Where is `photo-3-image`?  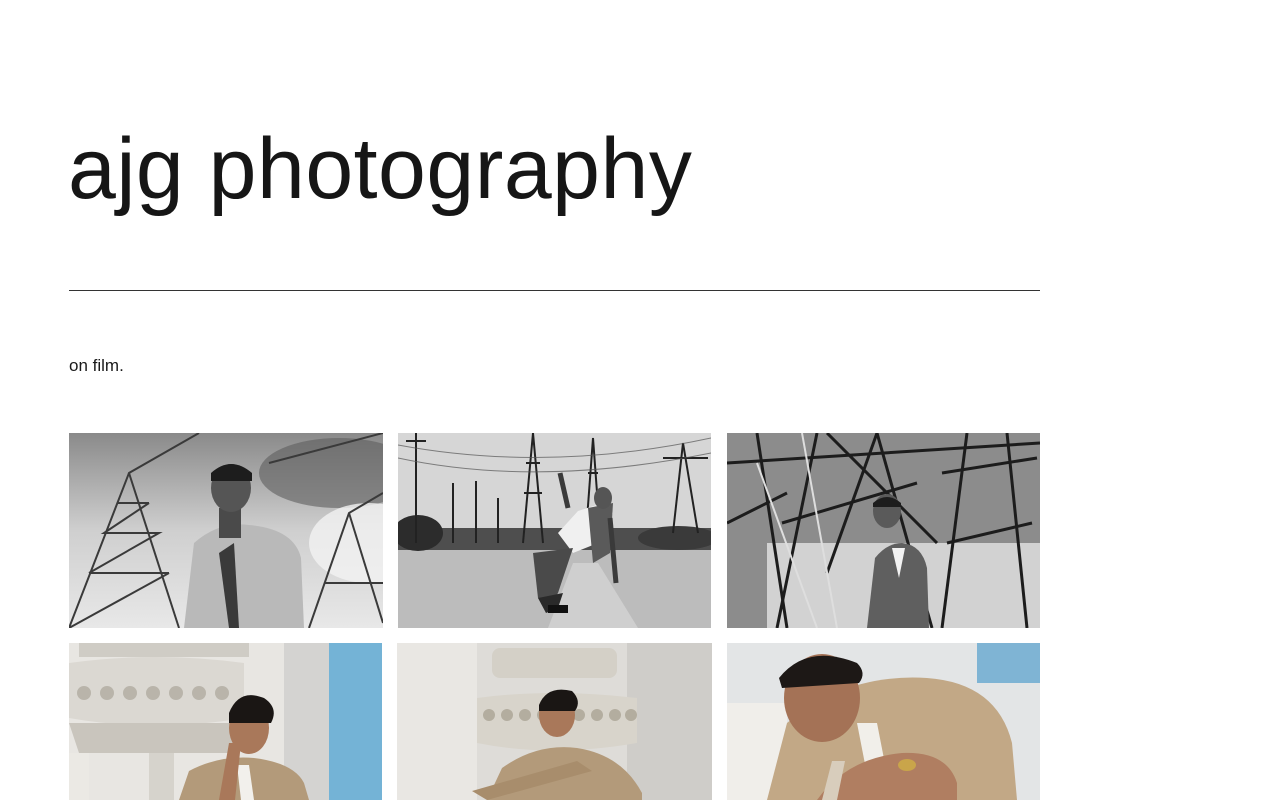 photo-3-image is located at coordinates (883, 530).